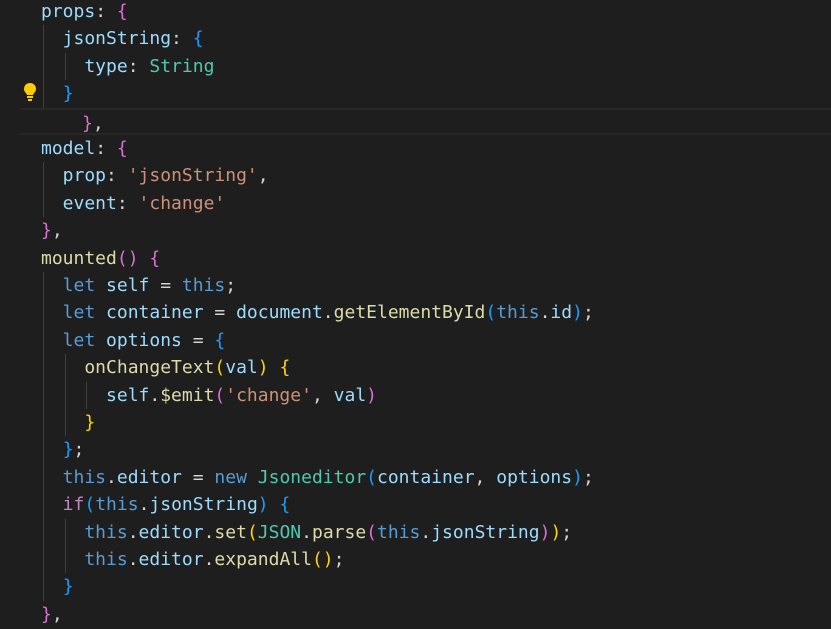 The width and height of the screenshot is (831, 629). What do you see at coordinates (415, 285) in the screenshot?
I see `code-line: let self = this;` at bounding box center [415, 285].